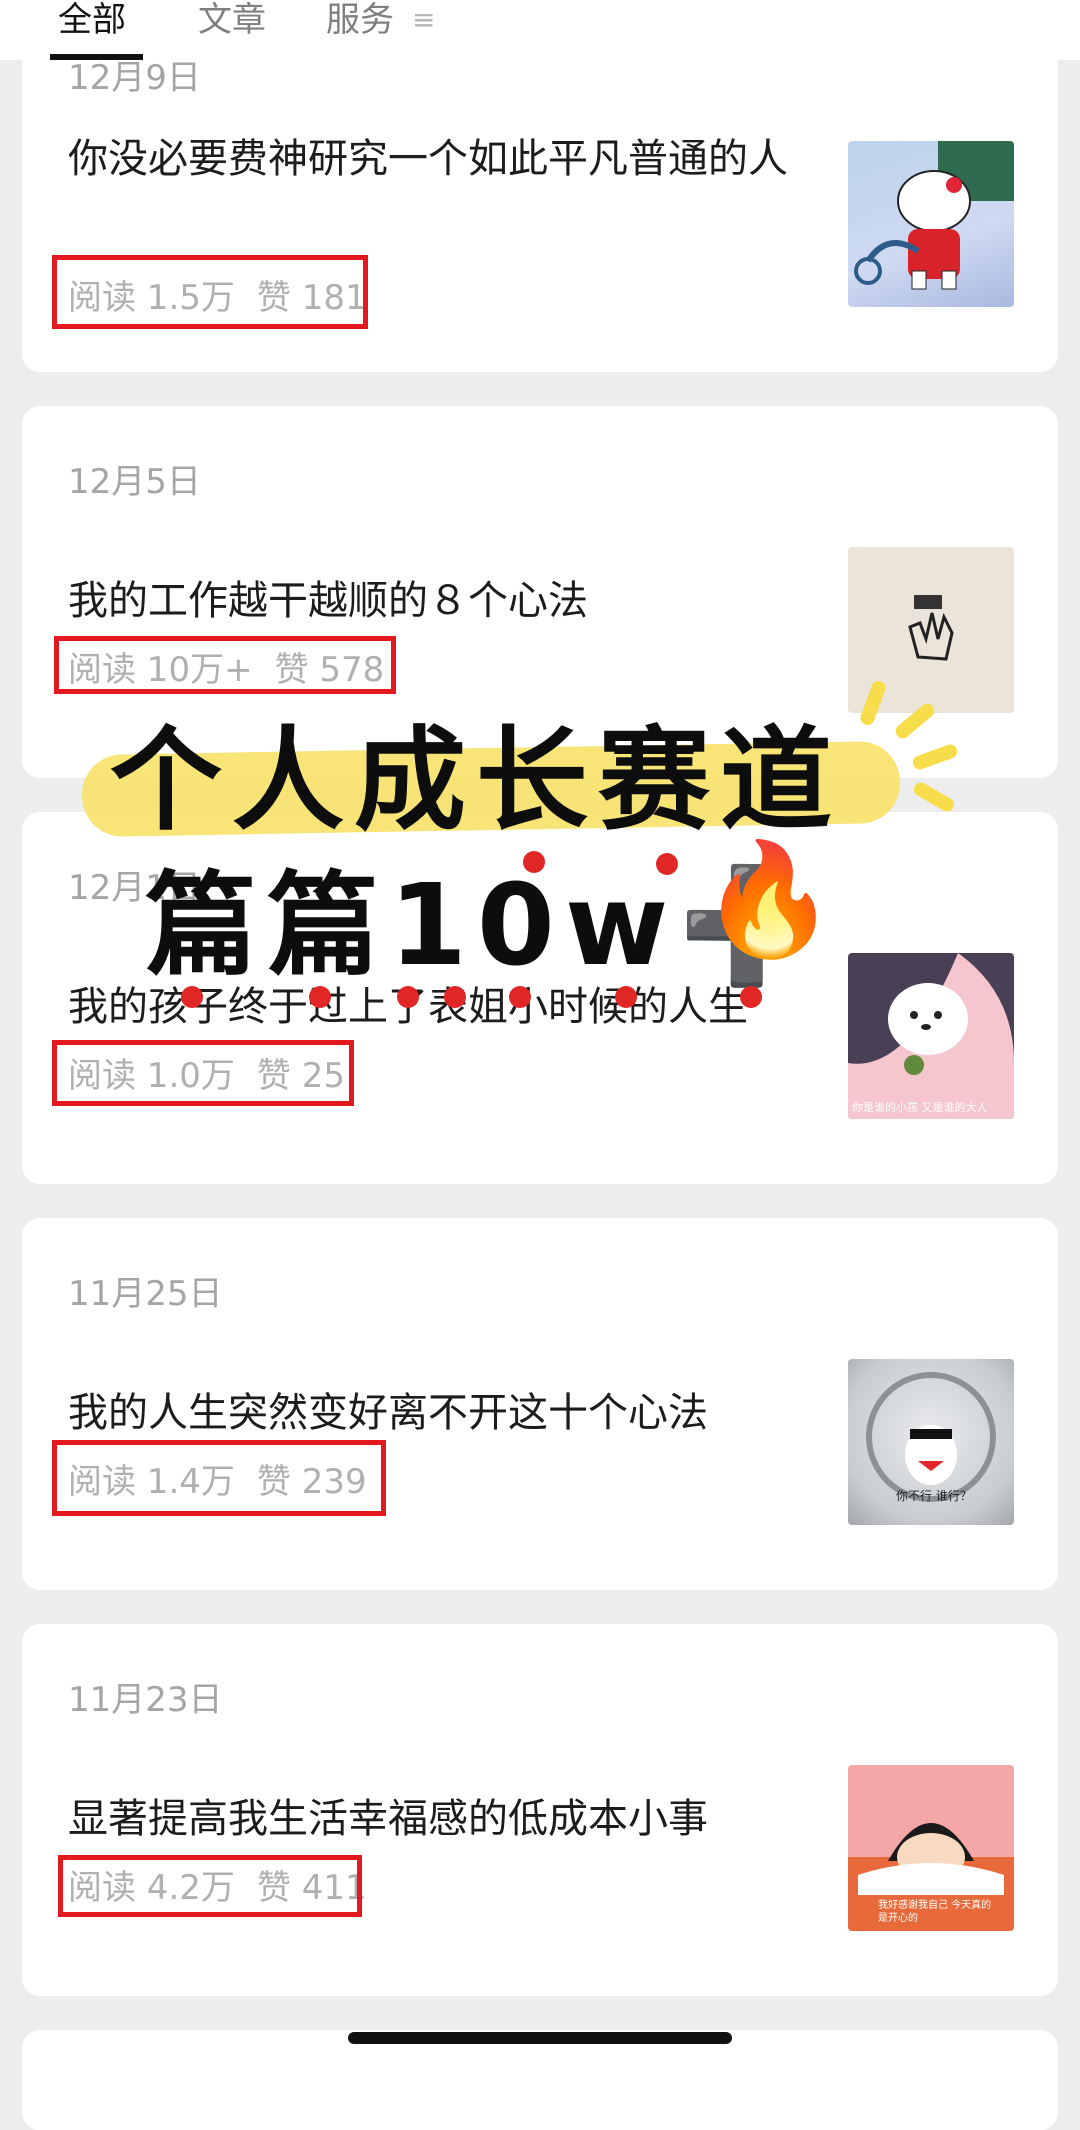 This screenshot has height=2130, width=1080. Describe the element at coordinates (232, 22) in the screenshot. I see `tab-articles: 文章` at that location.